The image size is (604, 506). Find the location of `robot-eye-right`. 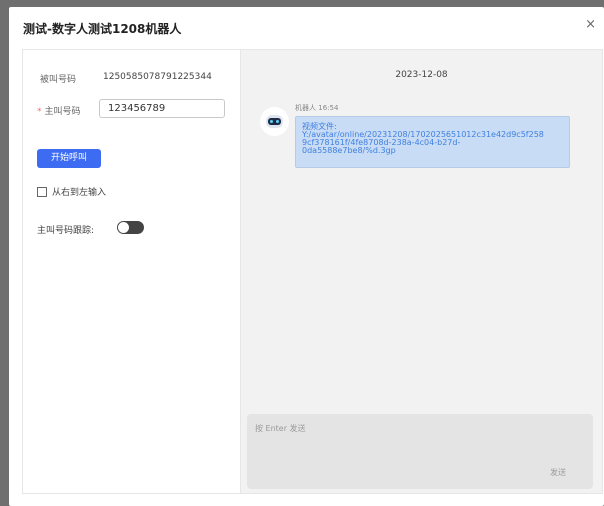

robot-eye-right is located at coordinates (277, 121).